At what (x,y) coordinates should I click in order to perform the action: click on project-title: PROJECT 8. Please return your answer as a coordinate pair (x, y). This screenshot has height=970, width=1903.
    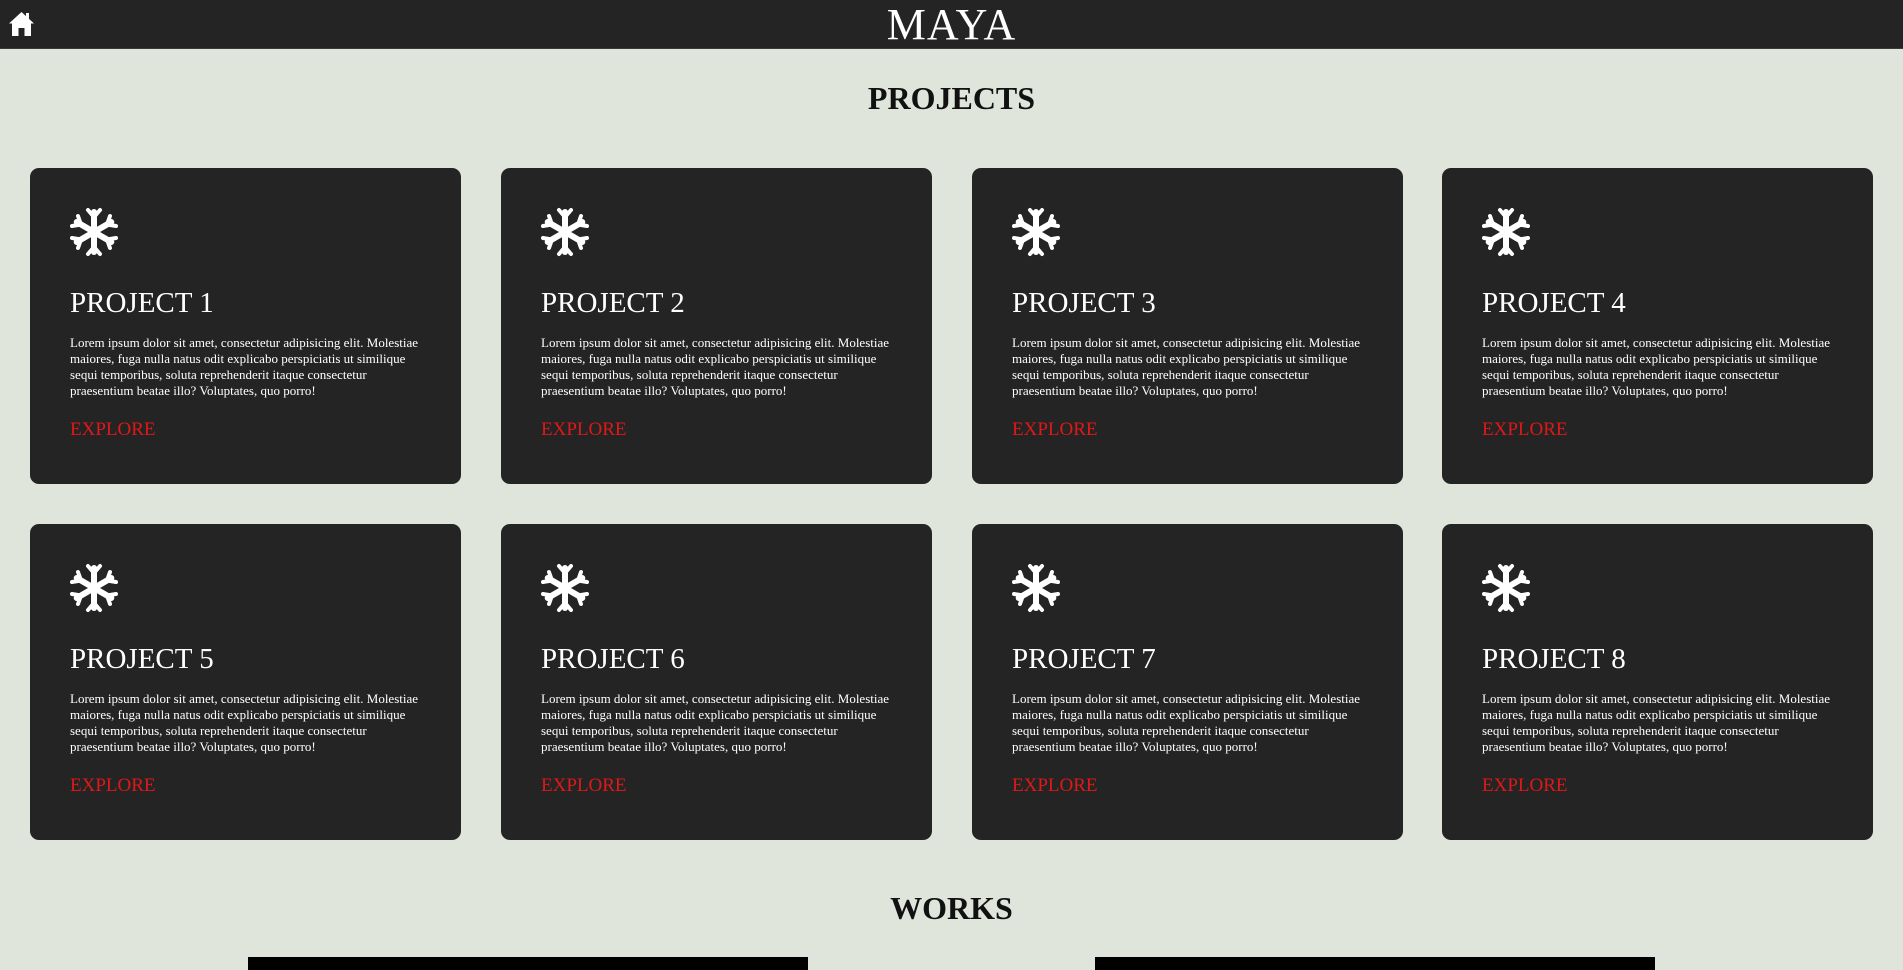
    Looking at the image, I should click on (1554, 659).